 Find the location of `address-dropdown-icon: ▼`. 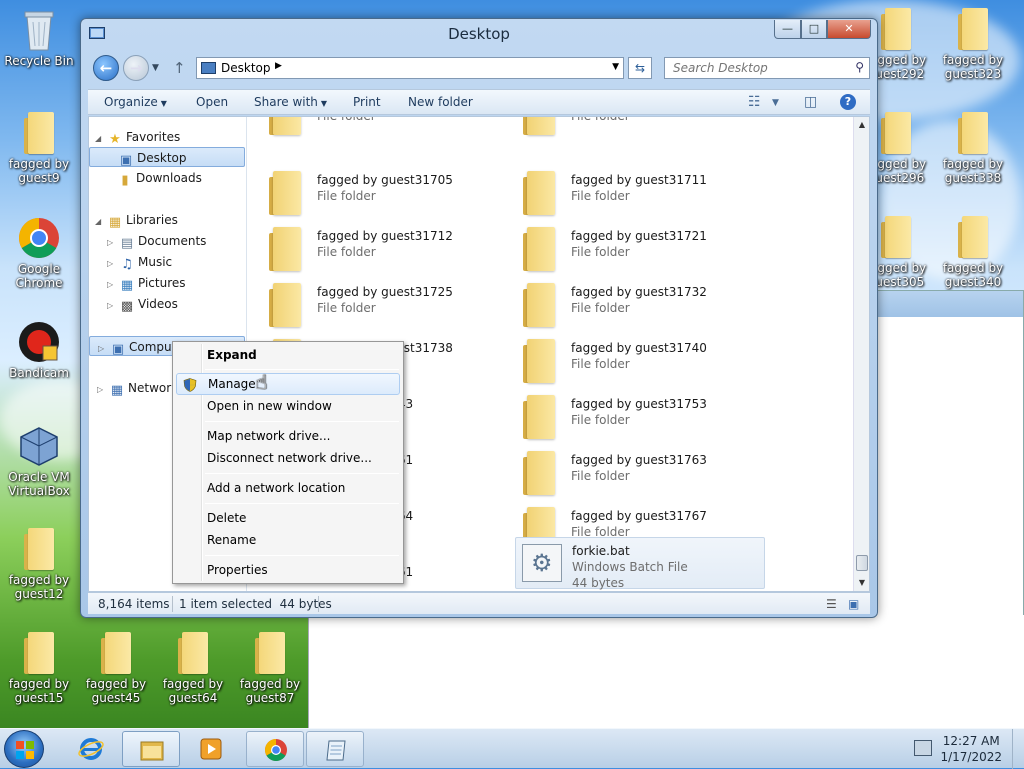

address-dropdown-icon: ▼ is located at coordinates (615, 67).